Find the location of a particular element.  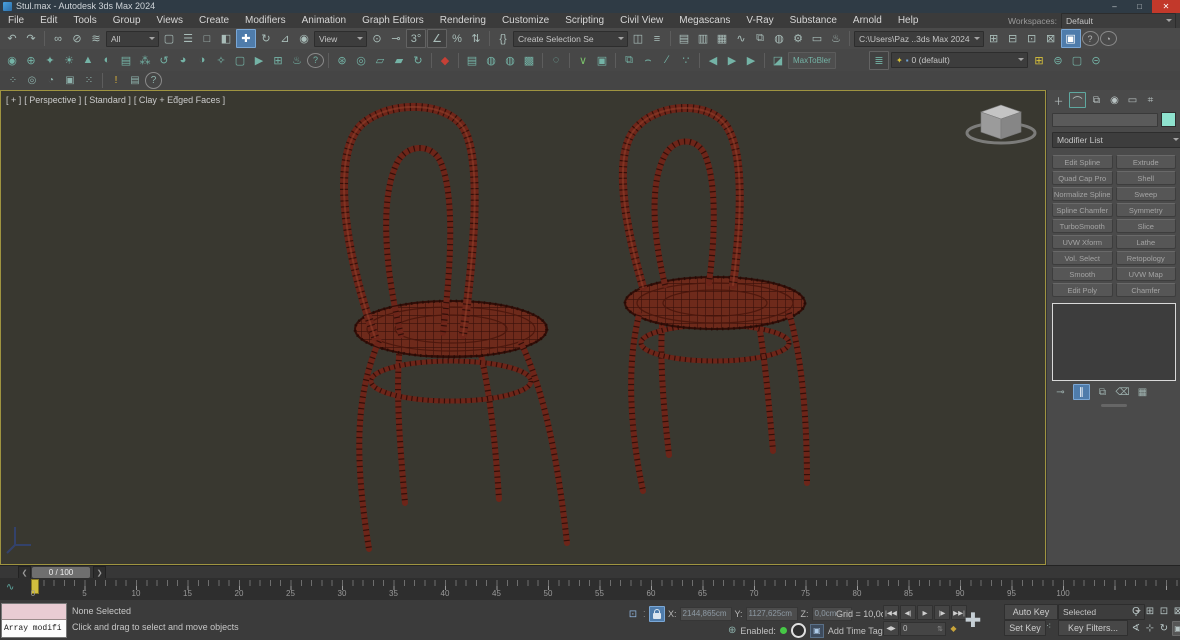

timeline-tick-label: 30 is located at coordinates (342, 593).